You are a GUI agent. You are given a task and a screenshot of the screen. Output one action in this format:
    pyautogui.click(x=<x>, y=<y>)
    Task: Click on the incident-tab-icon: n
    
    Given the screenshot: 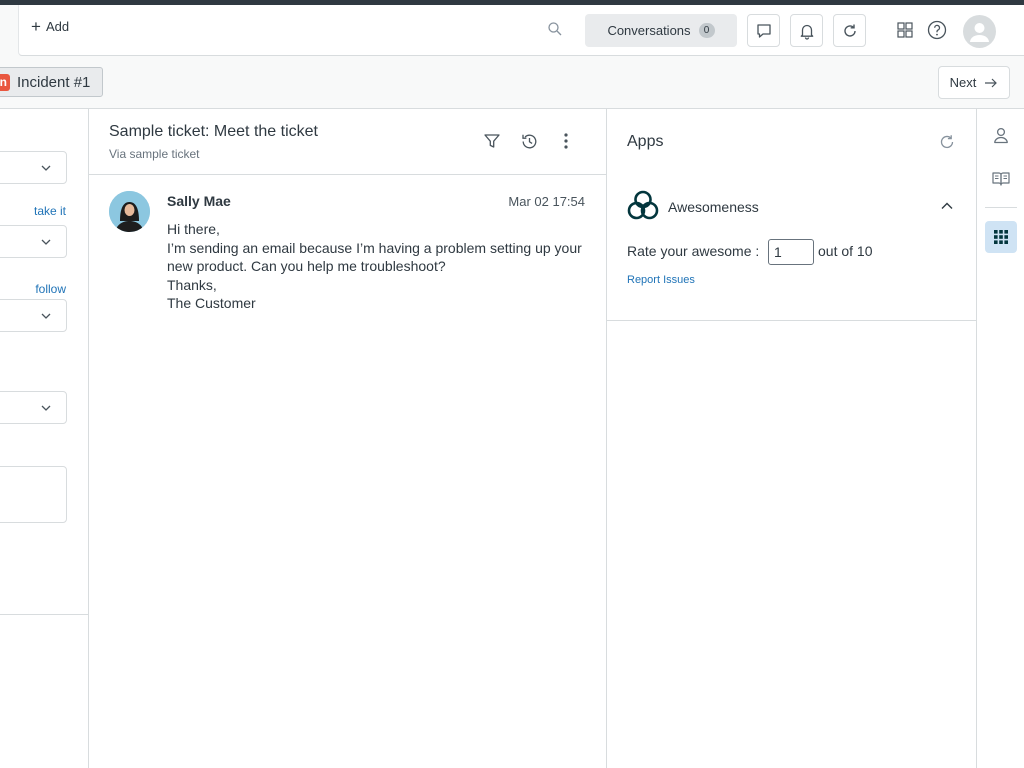 What is the action you would take?
    pyautogui.click(x=5, y=82)
    